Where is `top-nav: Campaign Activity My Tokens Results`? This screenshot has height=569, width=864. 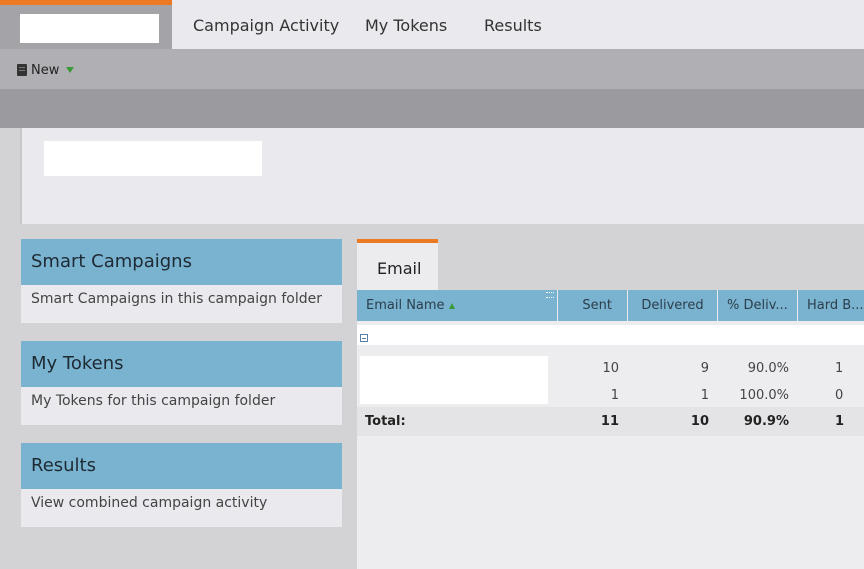
top-nav: Campaign Activity My Tokens Results is located at coordinates (432, 24).